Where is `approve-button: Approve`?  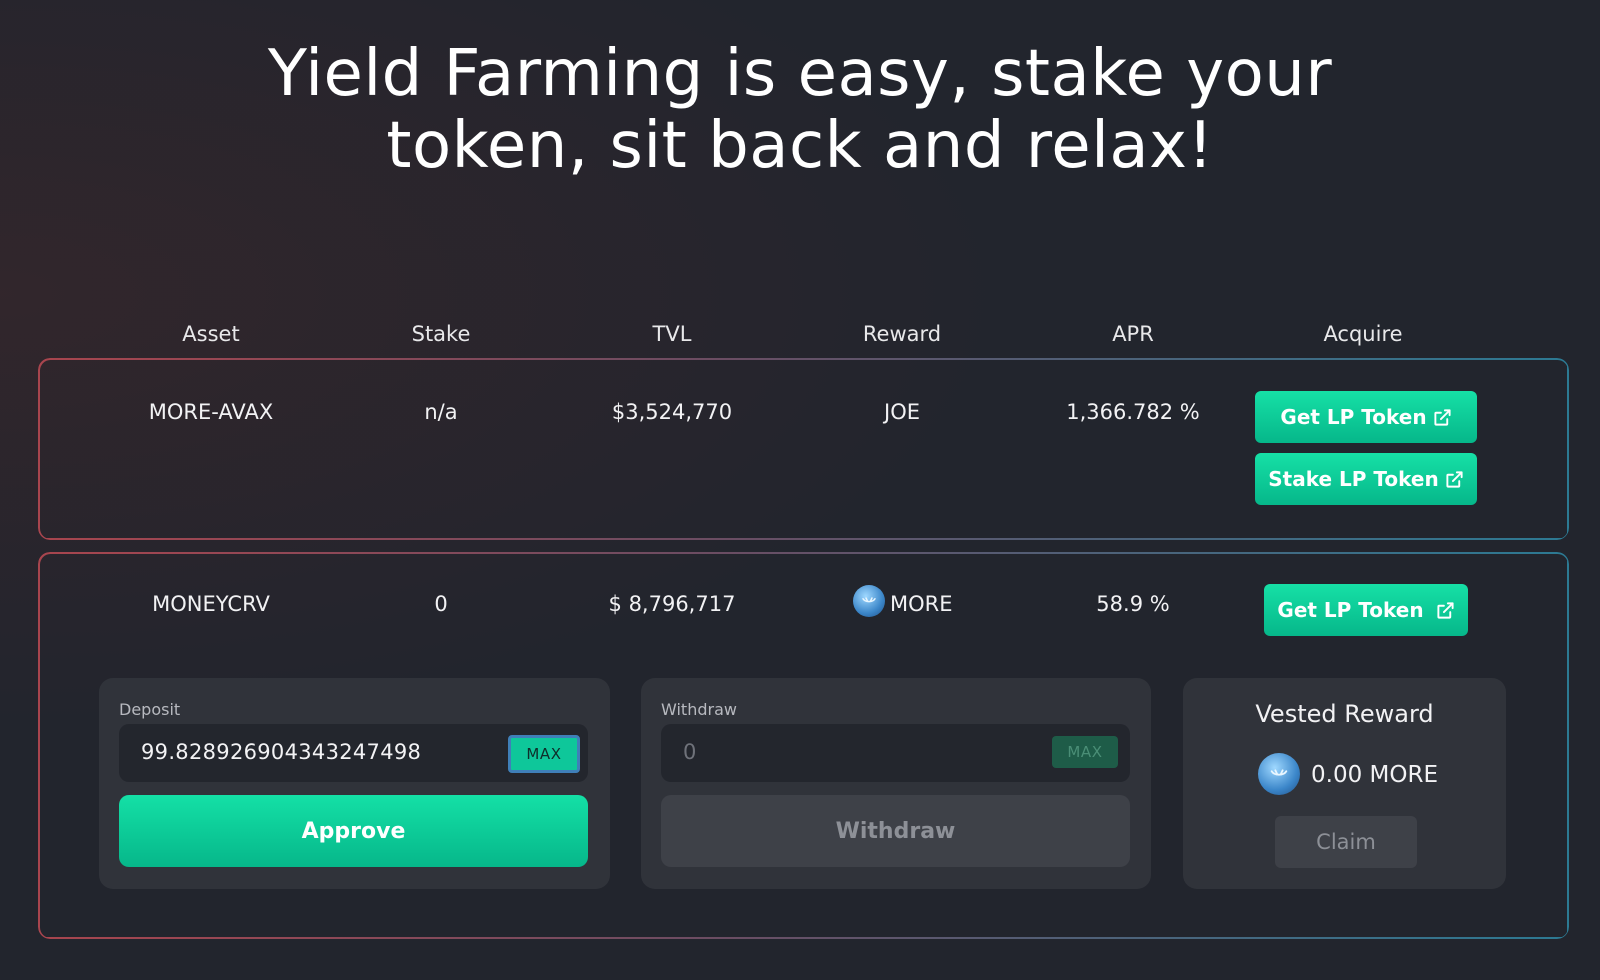 approve-button: Approve is located at coordinates (353, 831).